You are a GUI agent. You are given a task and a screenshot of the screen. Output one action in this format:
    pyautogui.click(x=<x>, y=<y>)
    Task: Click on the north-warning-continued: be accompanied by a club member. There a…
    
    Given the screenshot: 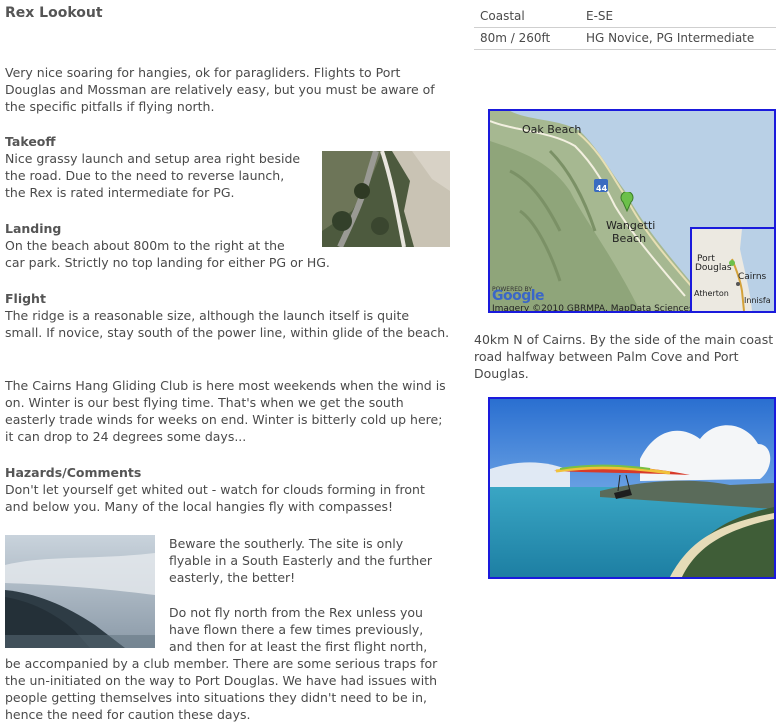 What is the action you would take?
    pyautogui.click(x=221, y=689)
    